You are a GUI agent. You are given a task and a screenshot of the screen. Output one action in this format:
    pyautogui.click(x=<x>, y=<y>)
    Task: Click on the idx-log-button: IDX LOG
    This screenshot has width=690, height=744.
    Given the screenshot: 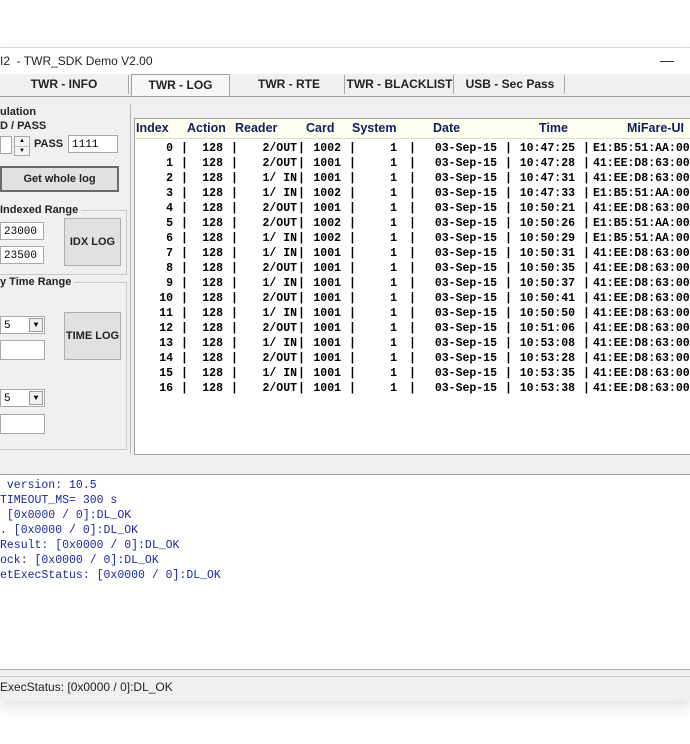 What is the action you would take?
    pyautogui.click(x=92, y=242)
    